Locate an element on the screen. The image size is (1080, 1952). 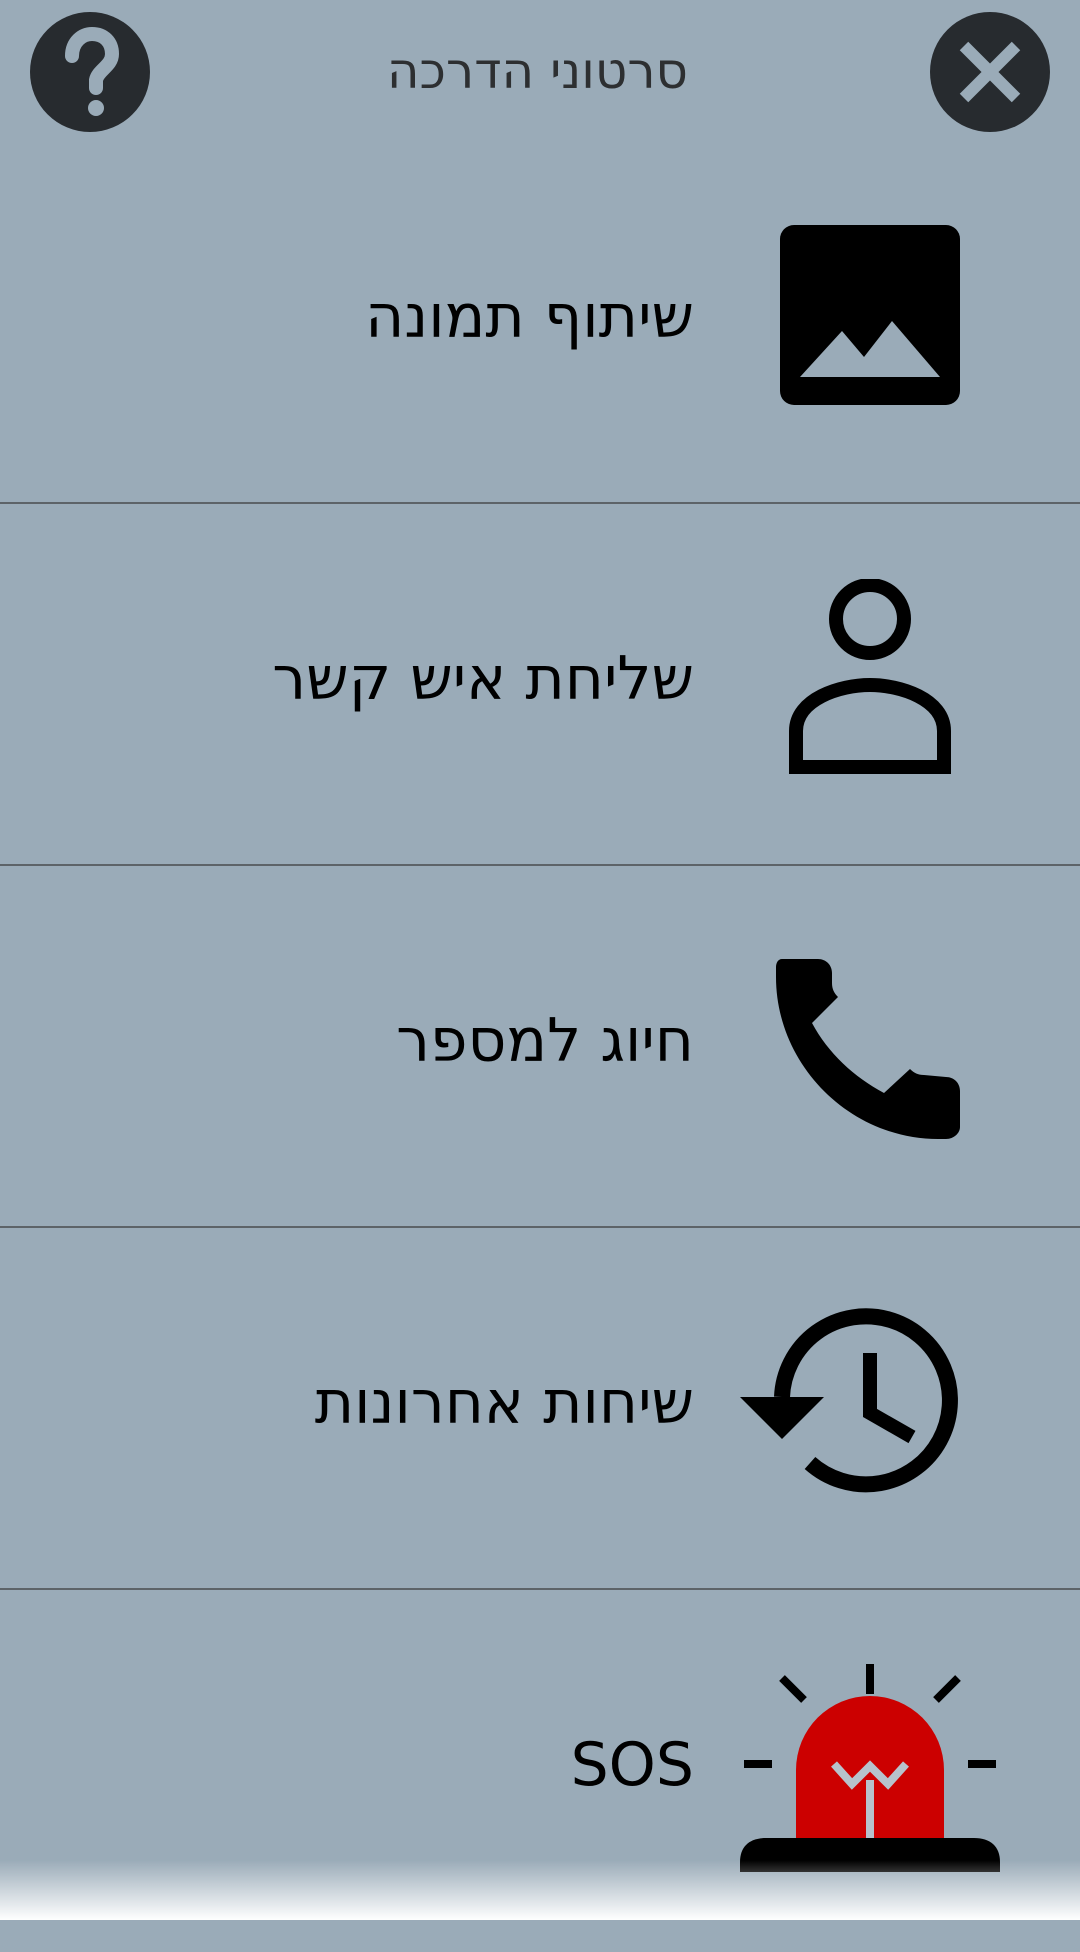
image-icon is located at coordinates (870, 315).